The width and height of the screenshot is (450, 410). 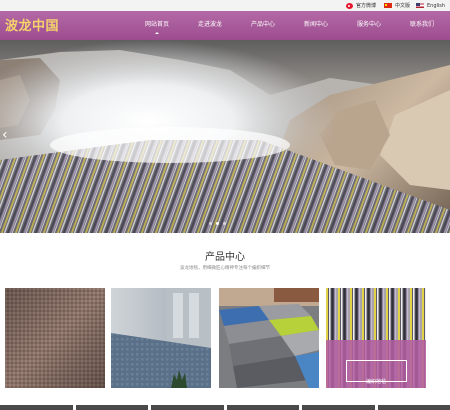 I want to click on product-card-stripe-pink: 编织地毯, so click(x=376, y=338).